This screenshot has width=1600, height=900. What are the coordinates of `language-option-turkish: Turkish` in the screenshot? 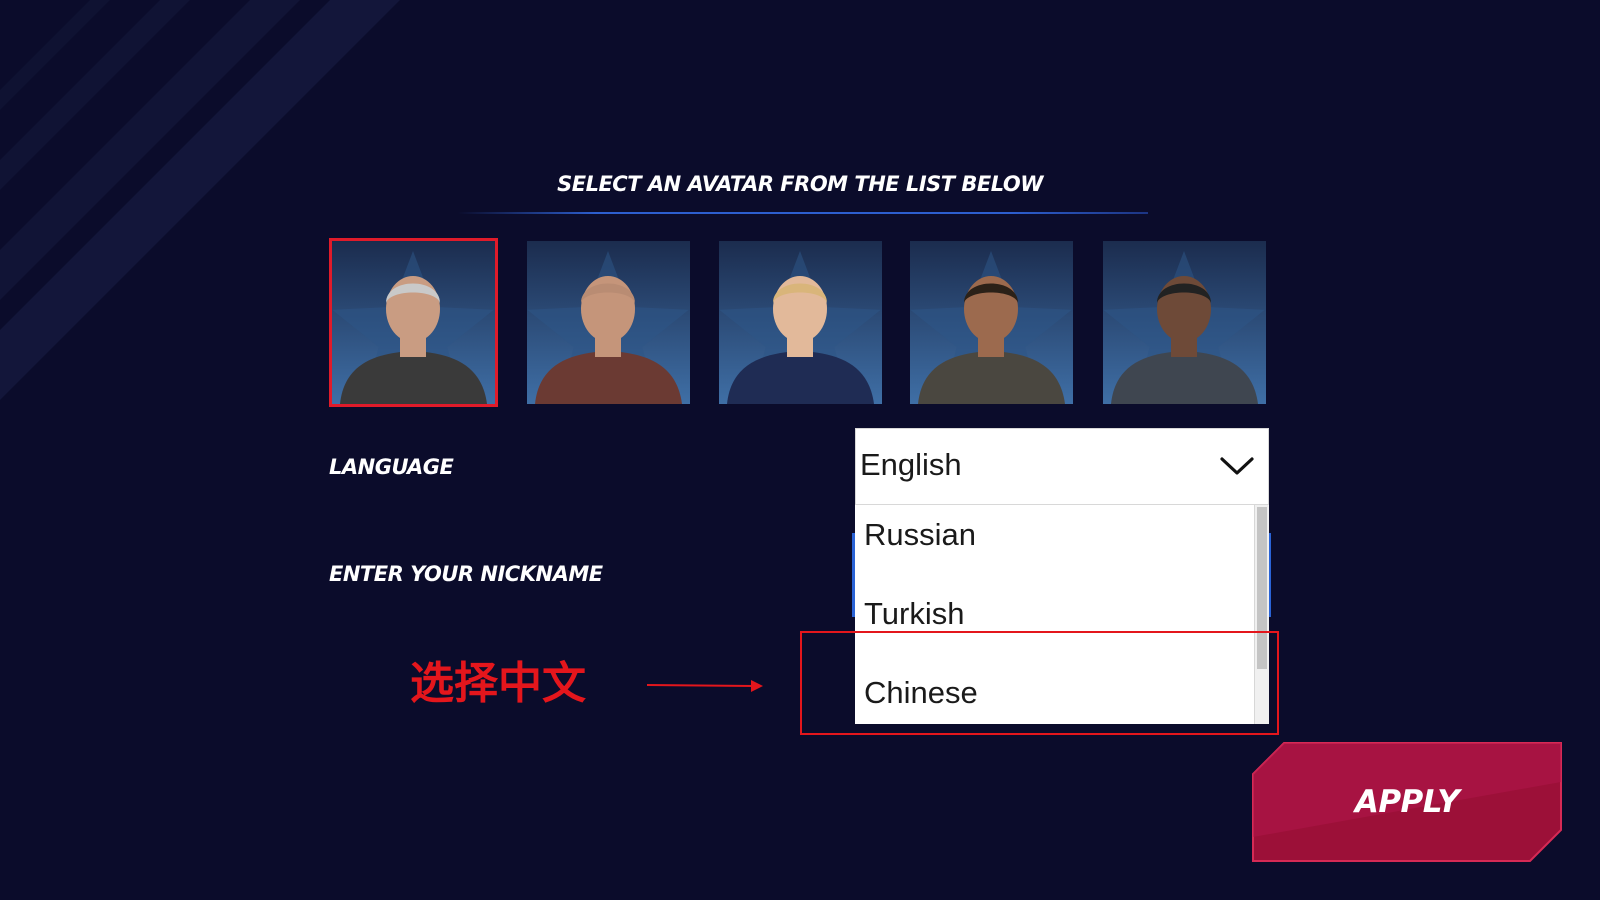 It's located at (1053, 616).